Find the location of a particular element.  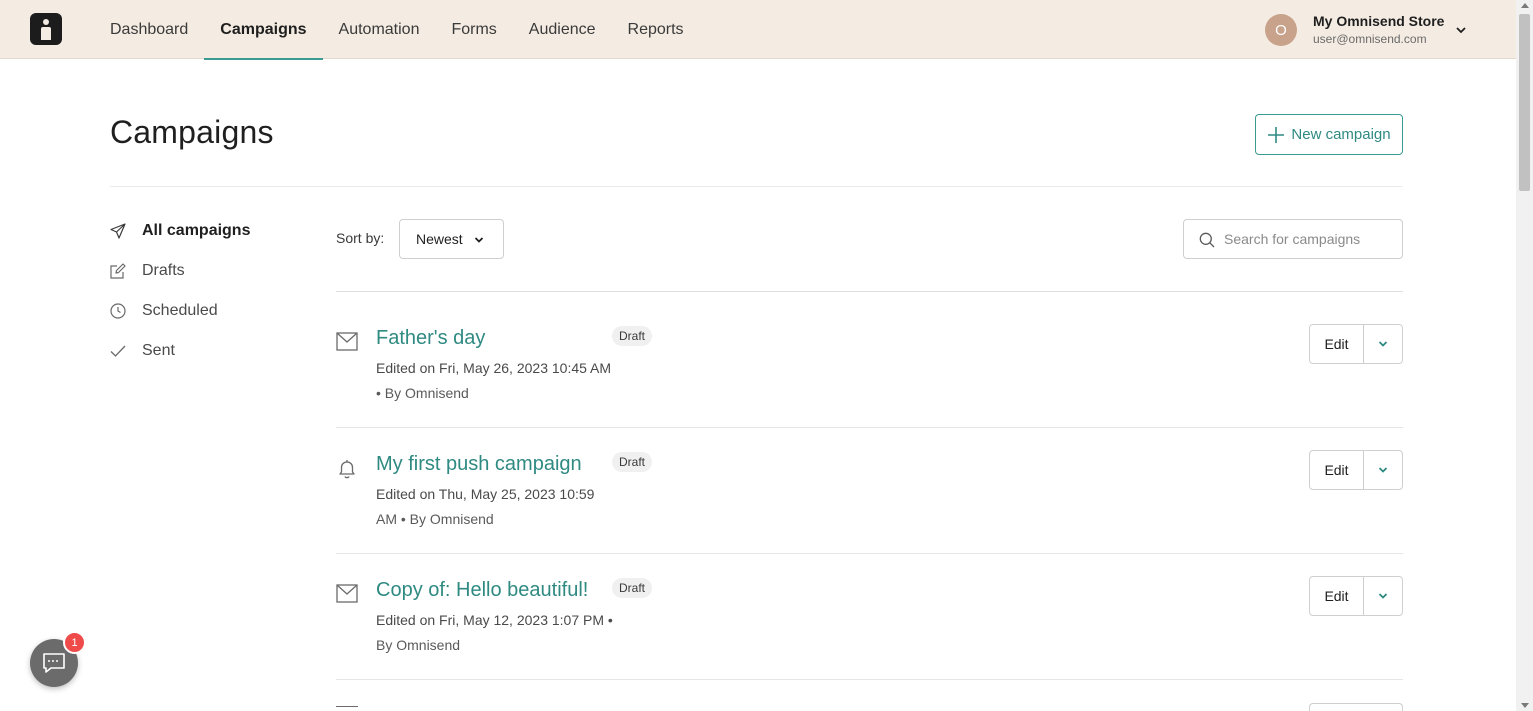

sidebar-item-sent: Sent is located at coordinates (142, 351).